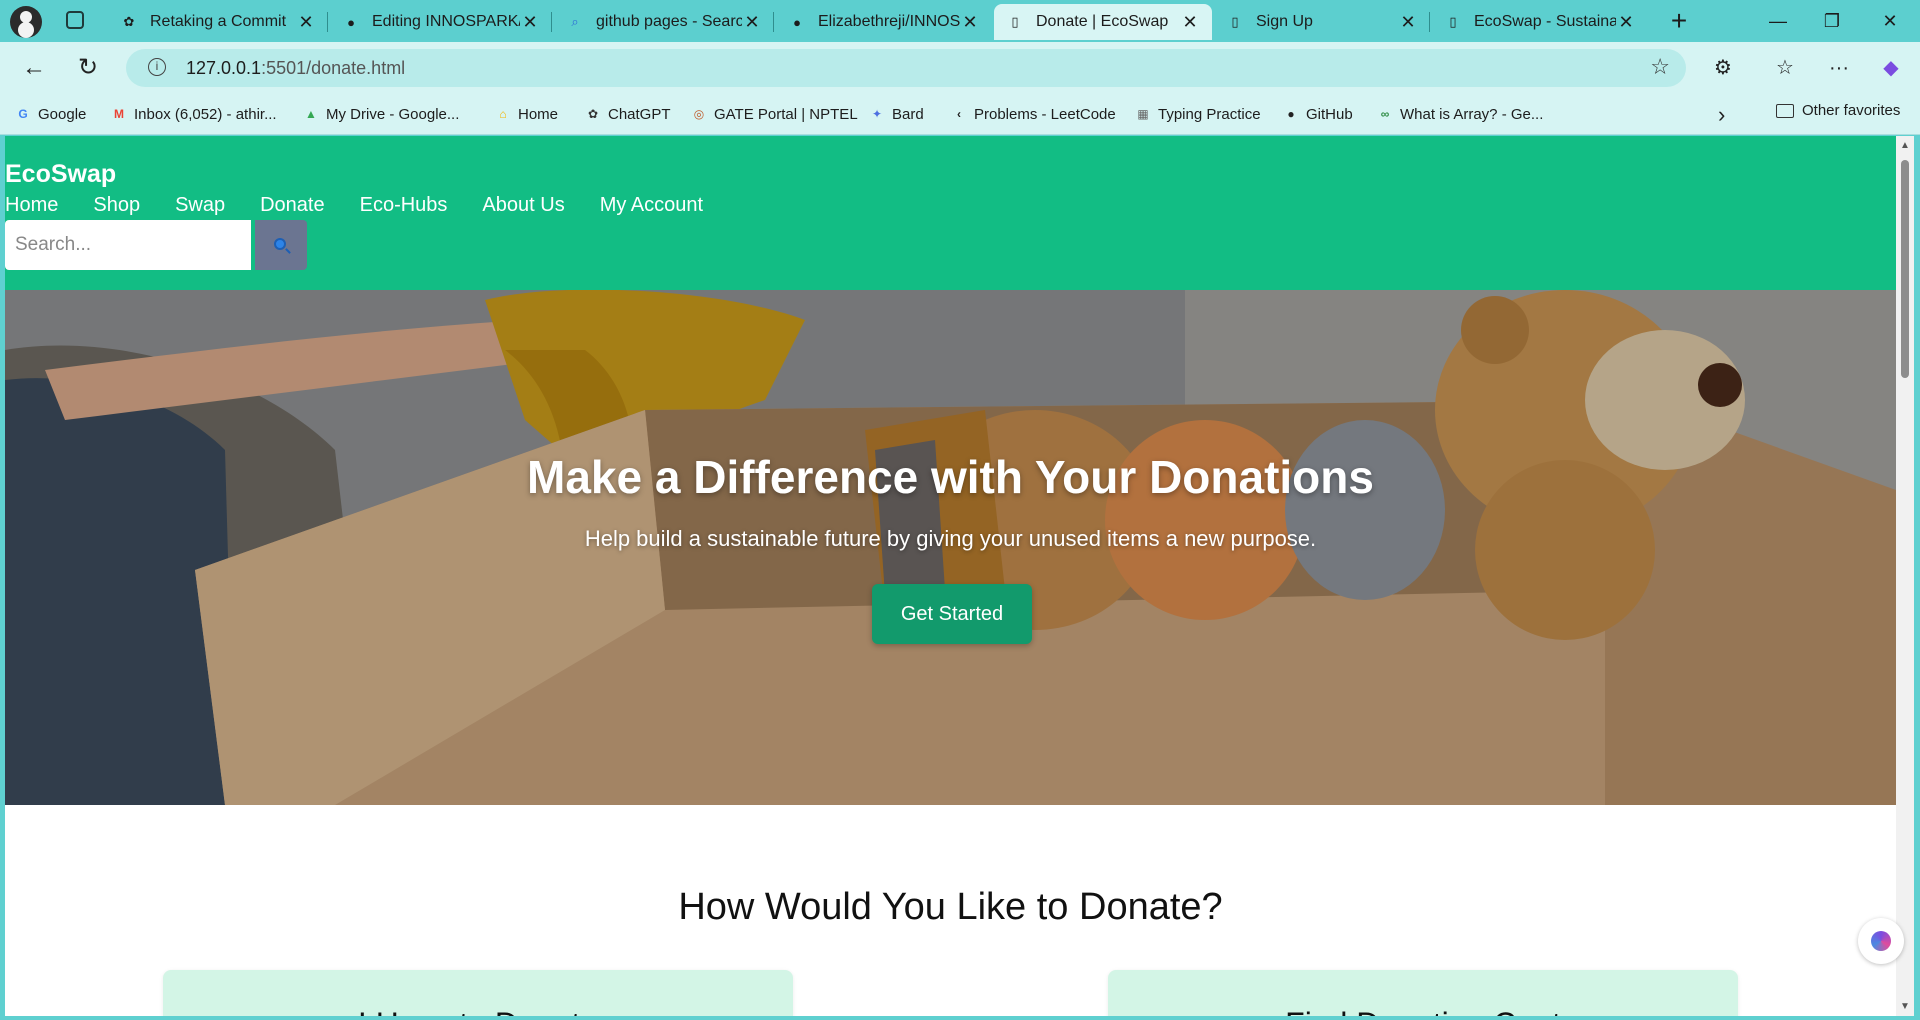 The width and height of the screenshot is (1920, 1020). Describe the element at coordinates (1839, 68) in the screenshot. I see `more-menu-icon: ···` at that location.